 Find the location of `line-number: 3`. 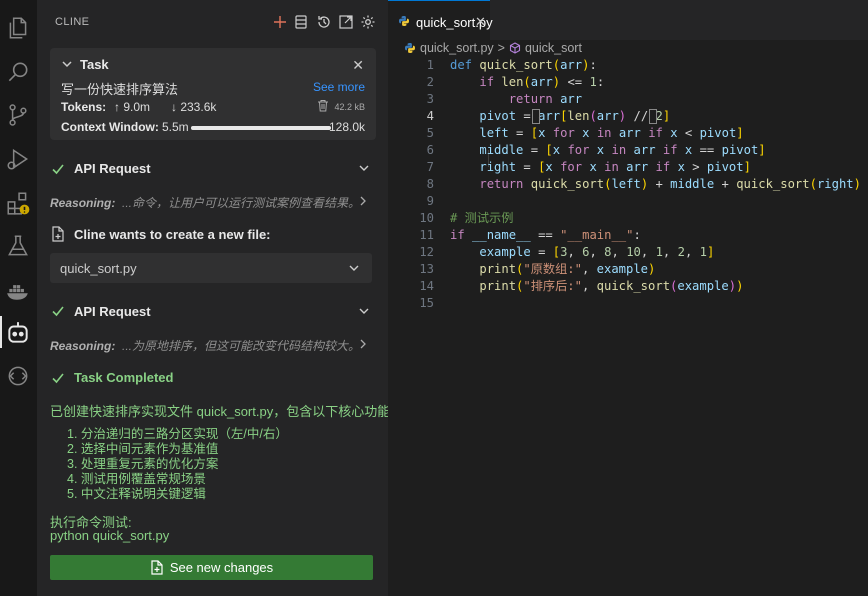

line-number: 3 is located at coordinates (430, 99).